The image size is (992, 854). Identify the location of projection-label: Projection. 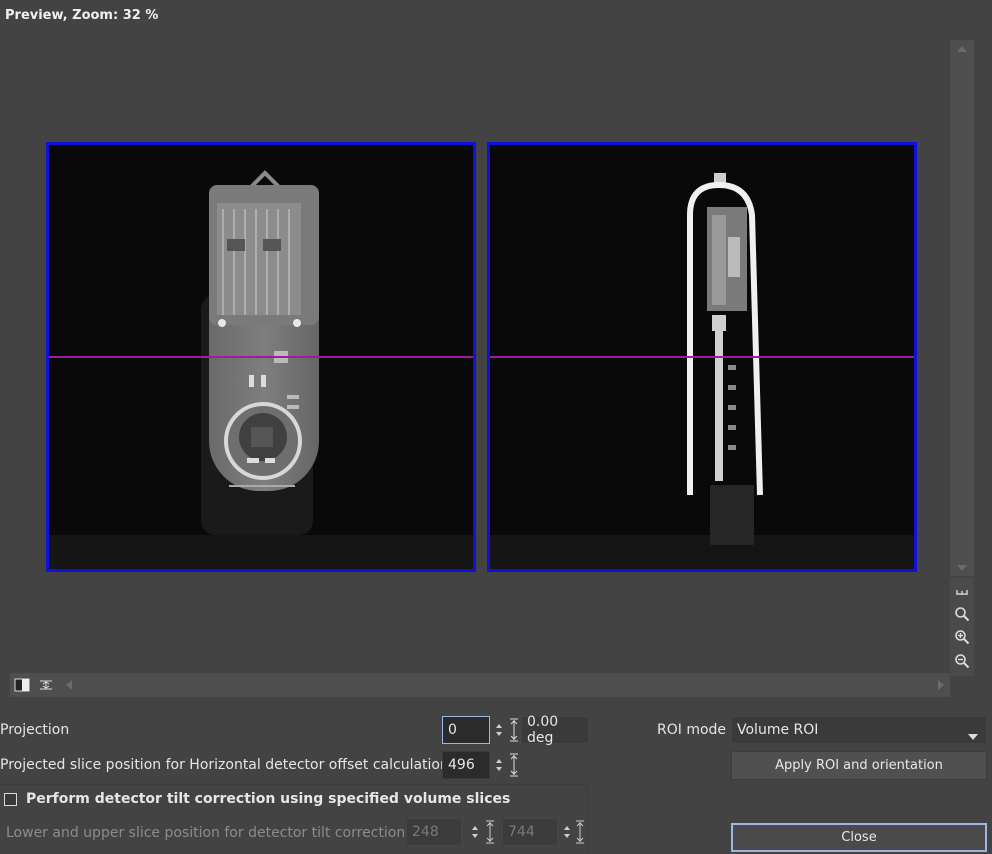
(35, 730).